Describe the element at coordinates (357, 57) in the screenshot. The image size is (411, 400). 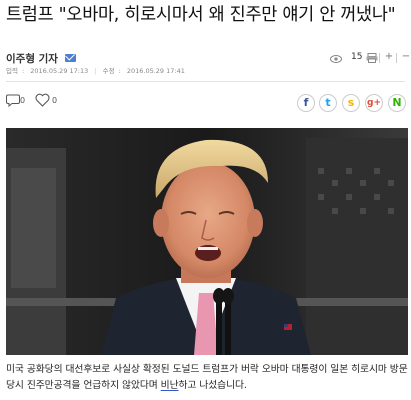
I see `views-count: 15` at that location.